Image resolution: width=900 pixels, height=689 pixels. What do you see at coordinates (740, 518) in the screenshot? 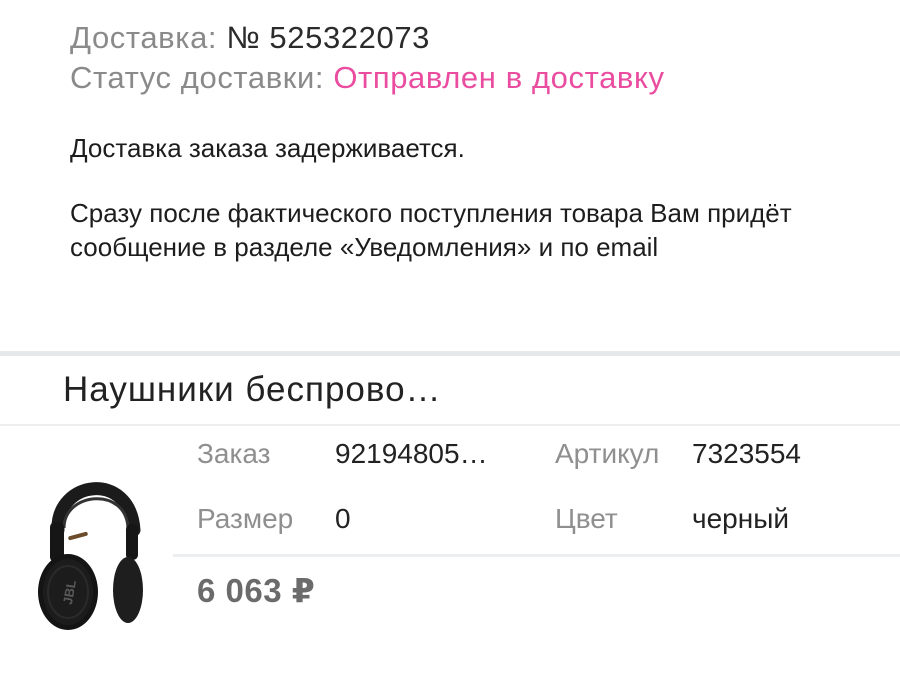
I see `color-value: черный` at bounding box center [740, 518].